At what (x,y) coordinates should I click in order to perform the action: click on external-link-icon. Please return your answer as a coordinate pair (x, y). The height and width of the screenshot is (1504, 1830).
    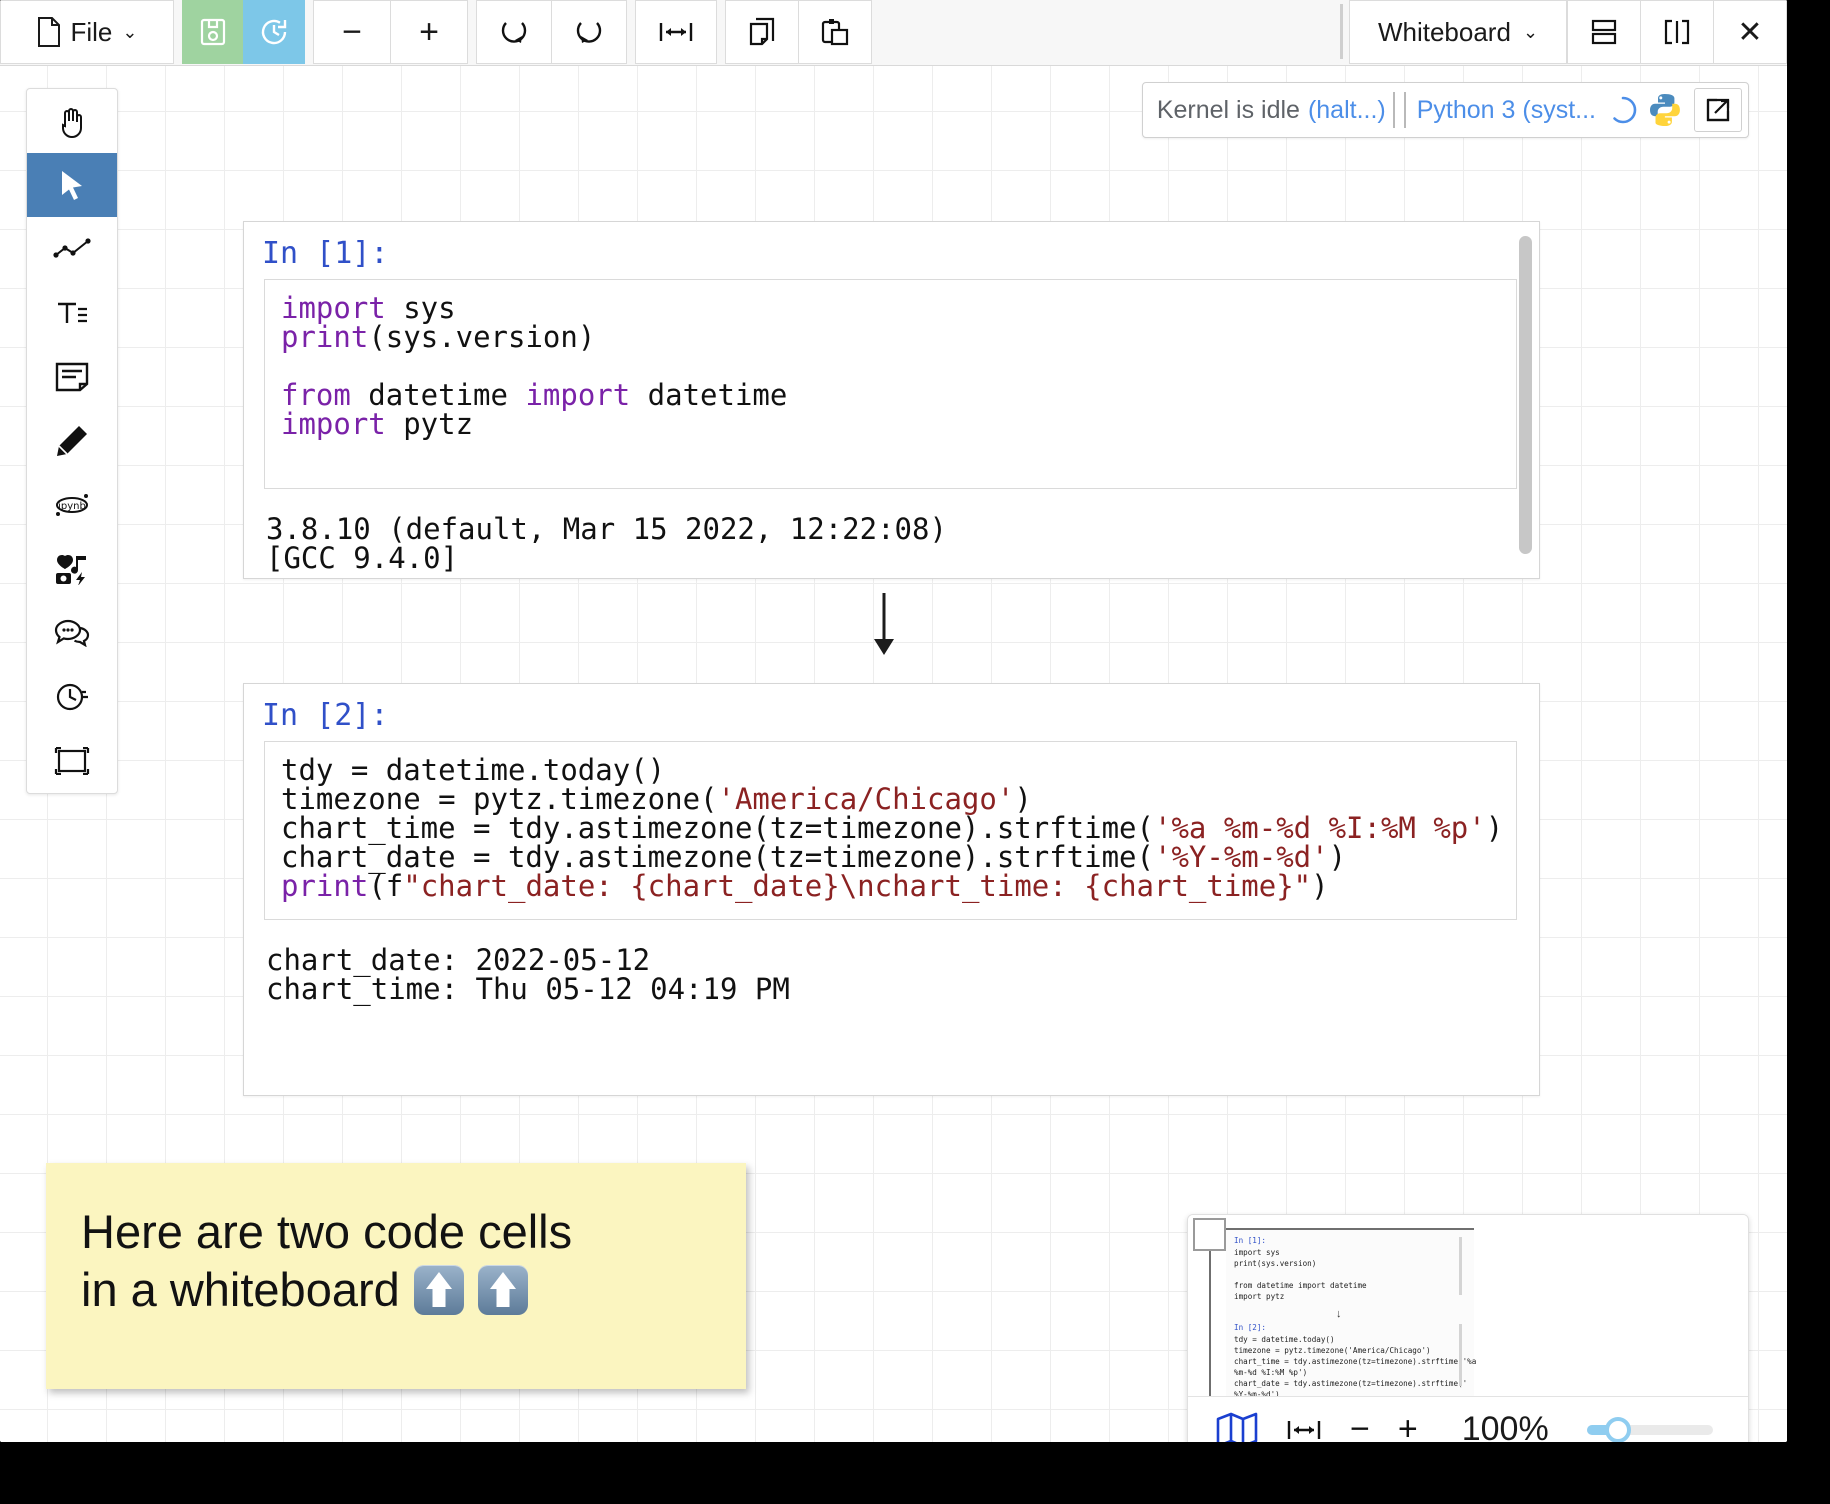
    Looking at the image, I should click on (1718, 110).